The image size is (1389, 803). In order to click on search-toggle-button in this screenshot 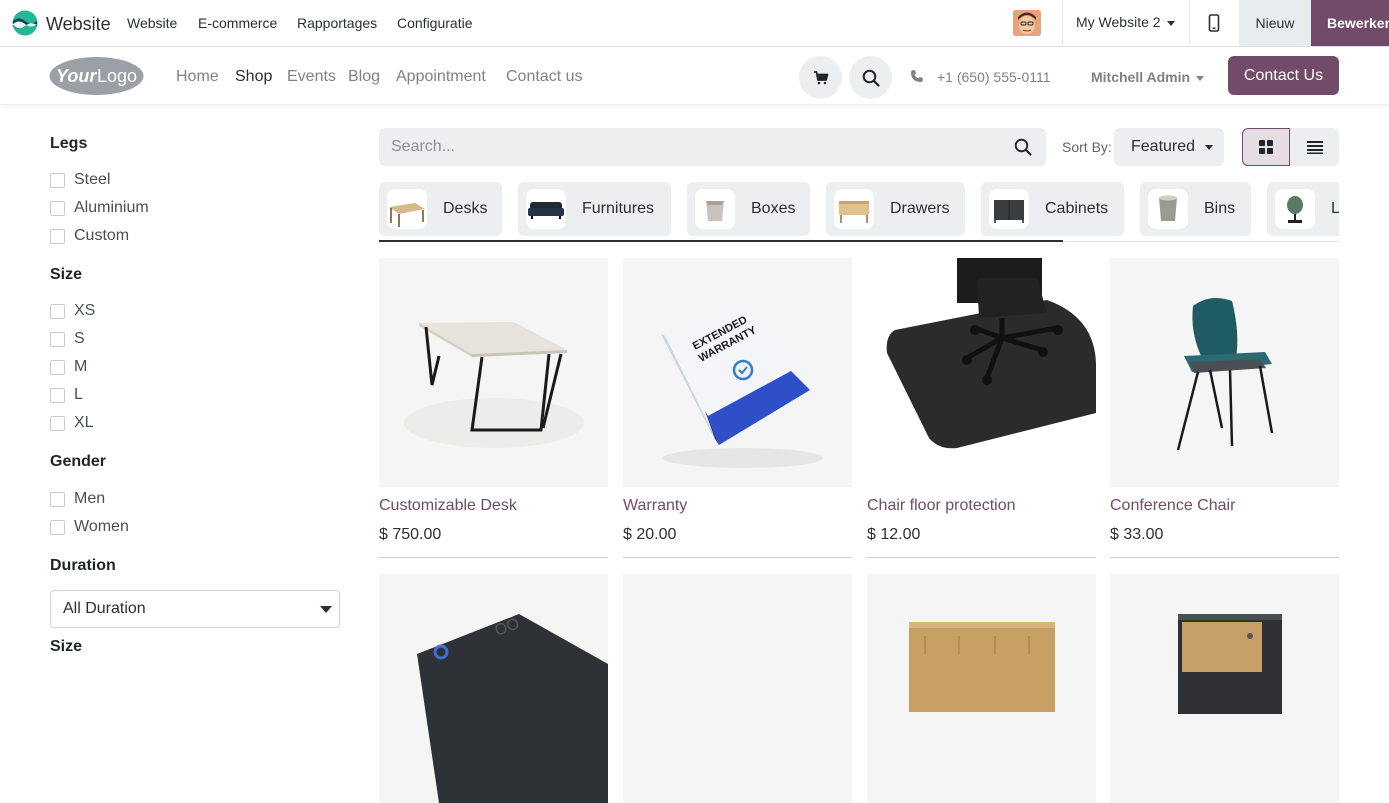, I will do `click(870, 77)`.